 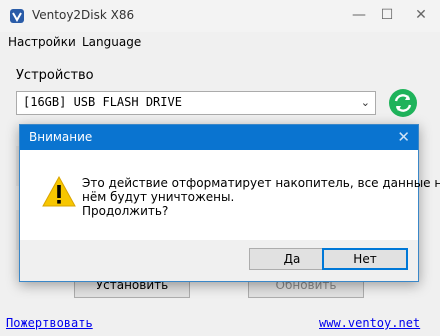 I want to click on device-label: Устройство, so click(x=55, y=75).